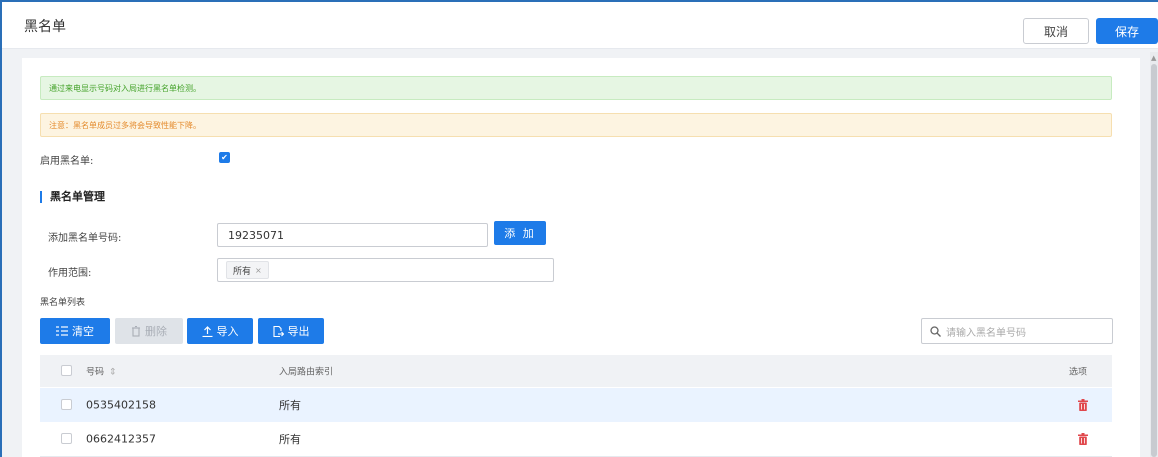 The width and height of the screenshot is (1158, 457). What do you see at coordinates (63, 303) in the screenshot?
I see `list-title: 黑名单列表` at bounding box center [63, 303].